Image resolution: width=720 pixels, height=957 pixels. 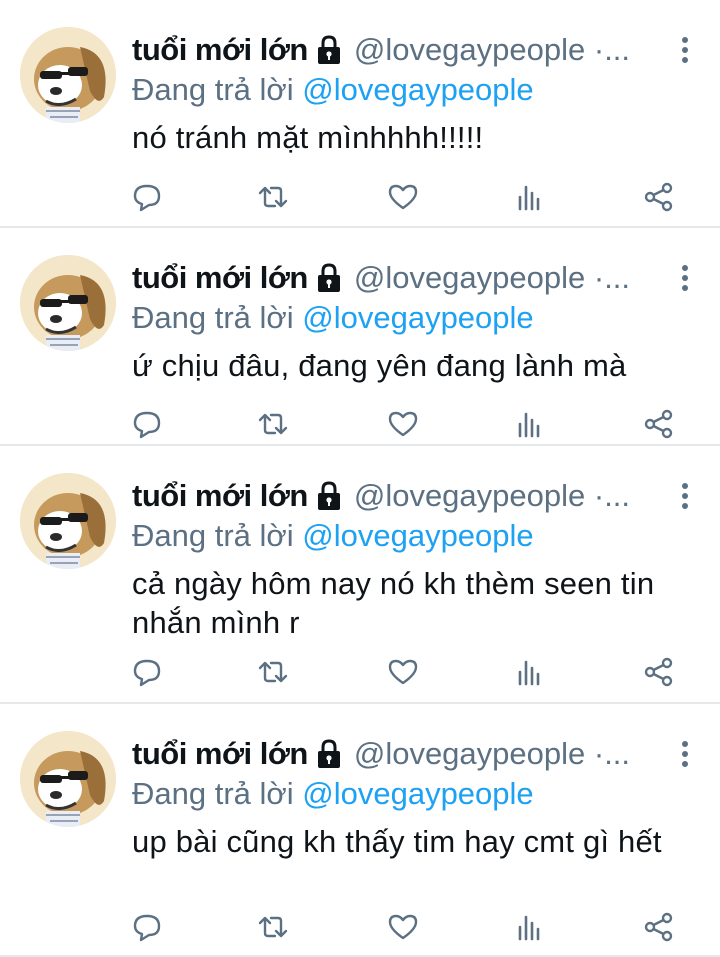 I want to click on tweet-text: nó tránh mặt mìnhhhh!!!!!, so click(x=308, y=137).